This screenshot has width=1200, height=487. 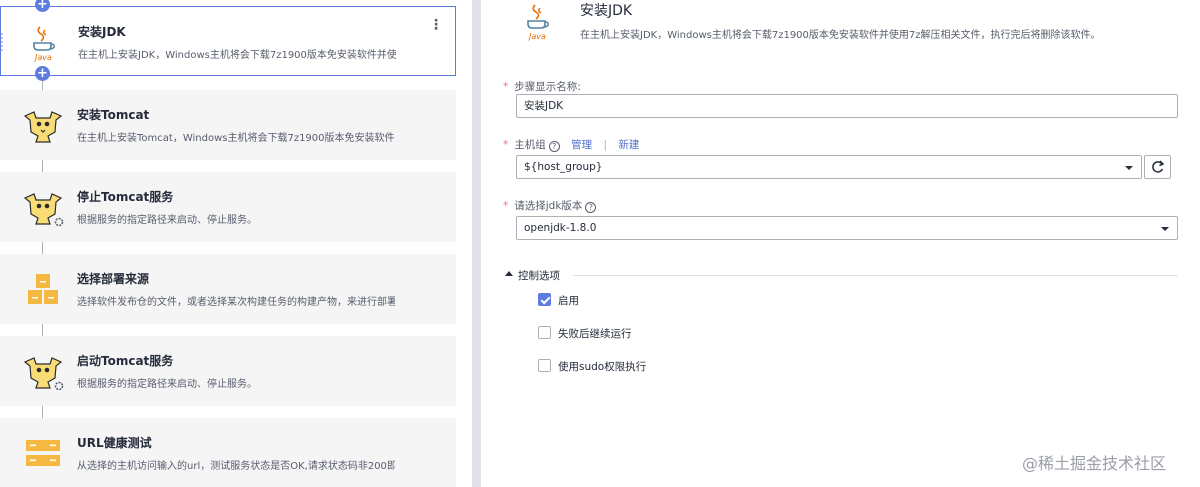 I want to click on control-options-title: 控制选项, so click(x=539, y=275).